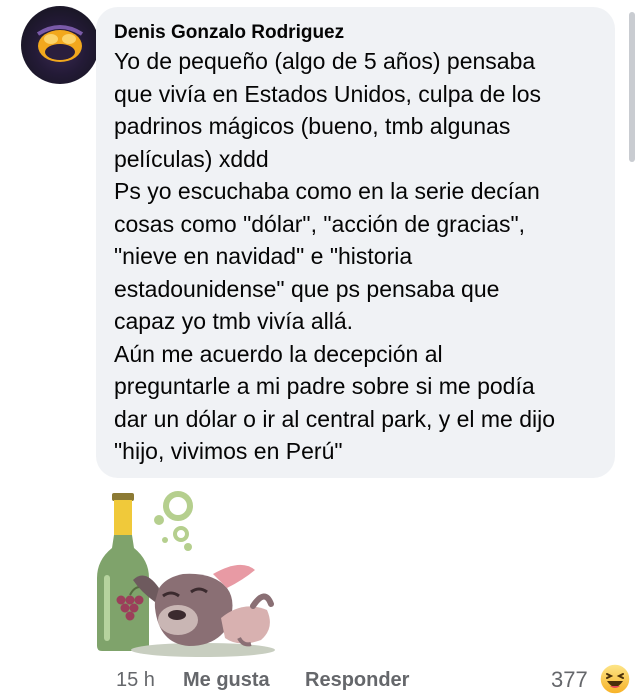 The image size is (640, 698). What do you see at coordinates (357, 680) in the screenshot?
I see `reply-button: Responder` at bounding box center [357, 680].